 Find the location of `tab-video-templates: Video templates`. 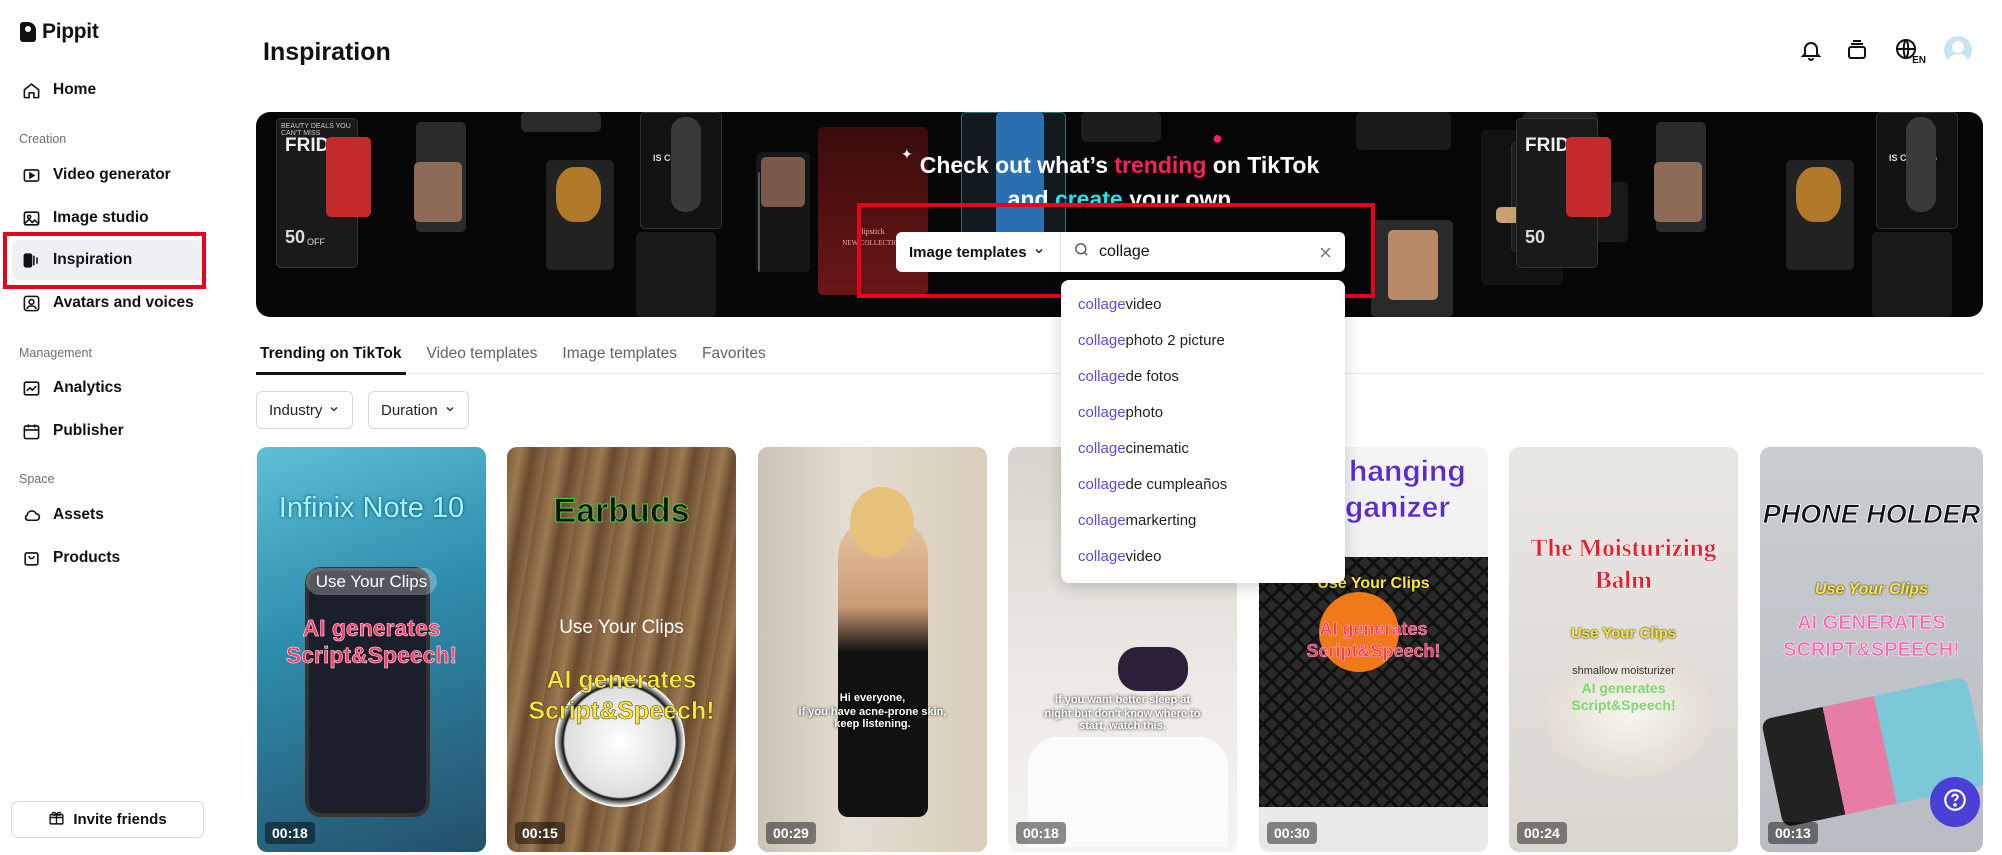

tab-video-templates: Video templates is located at coordinates (482, 354).